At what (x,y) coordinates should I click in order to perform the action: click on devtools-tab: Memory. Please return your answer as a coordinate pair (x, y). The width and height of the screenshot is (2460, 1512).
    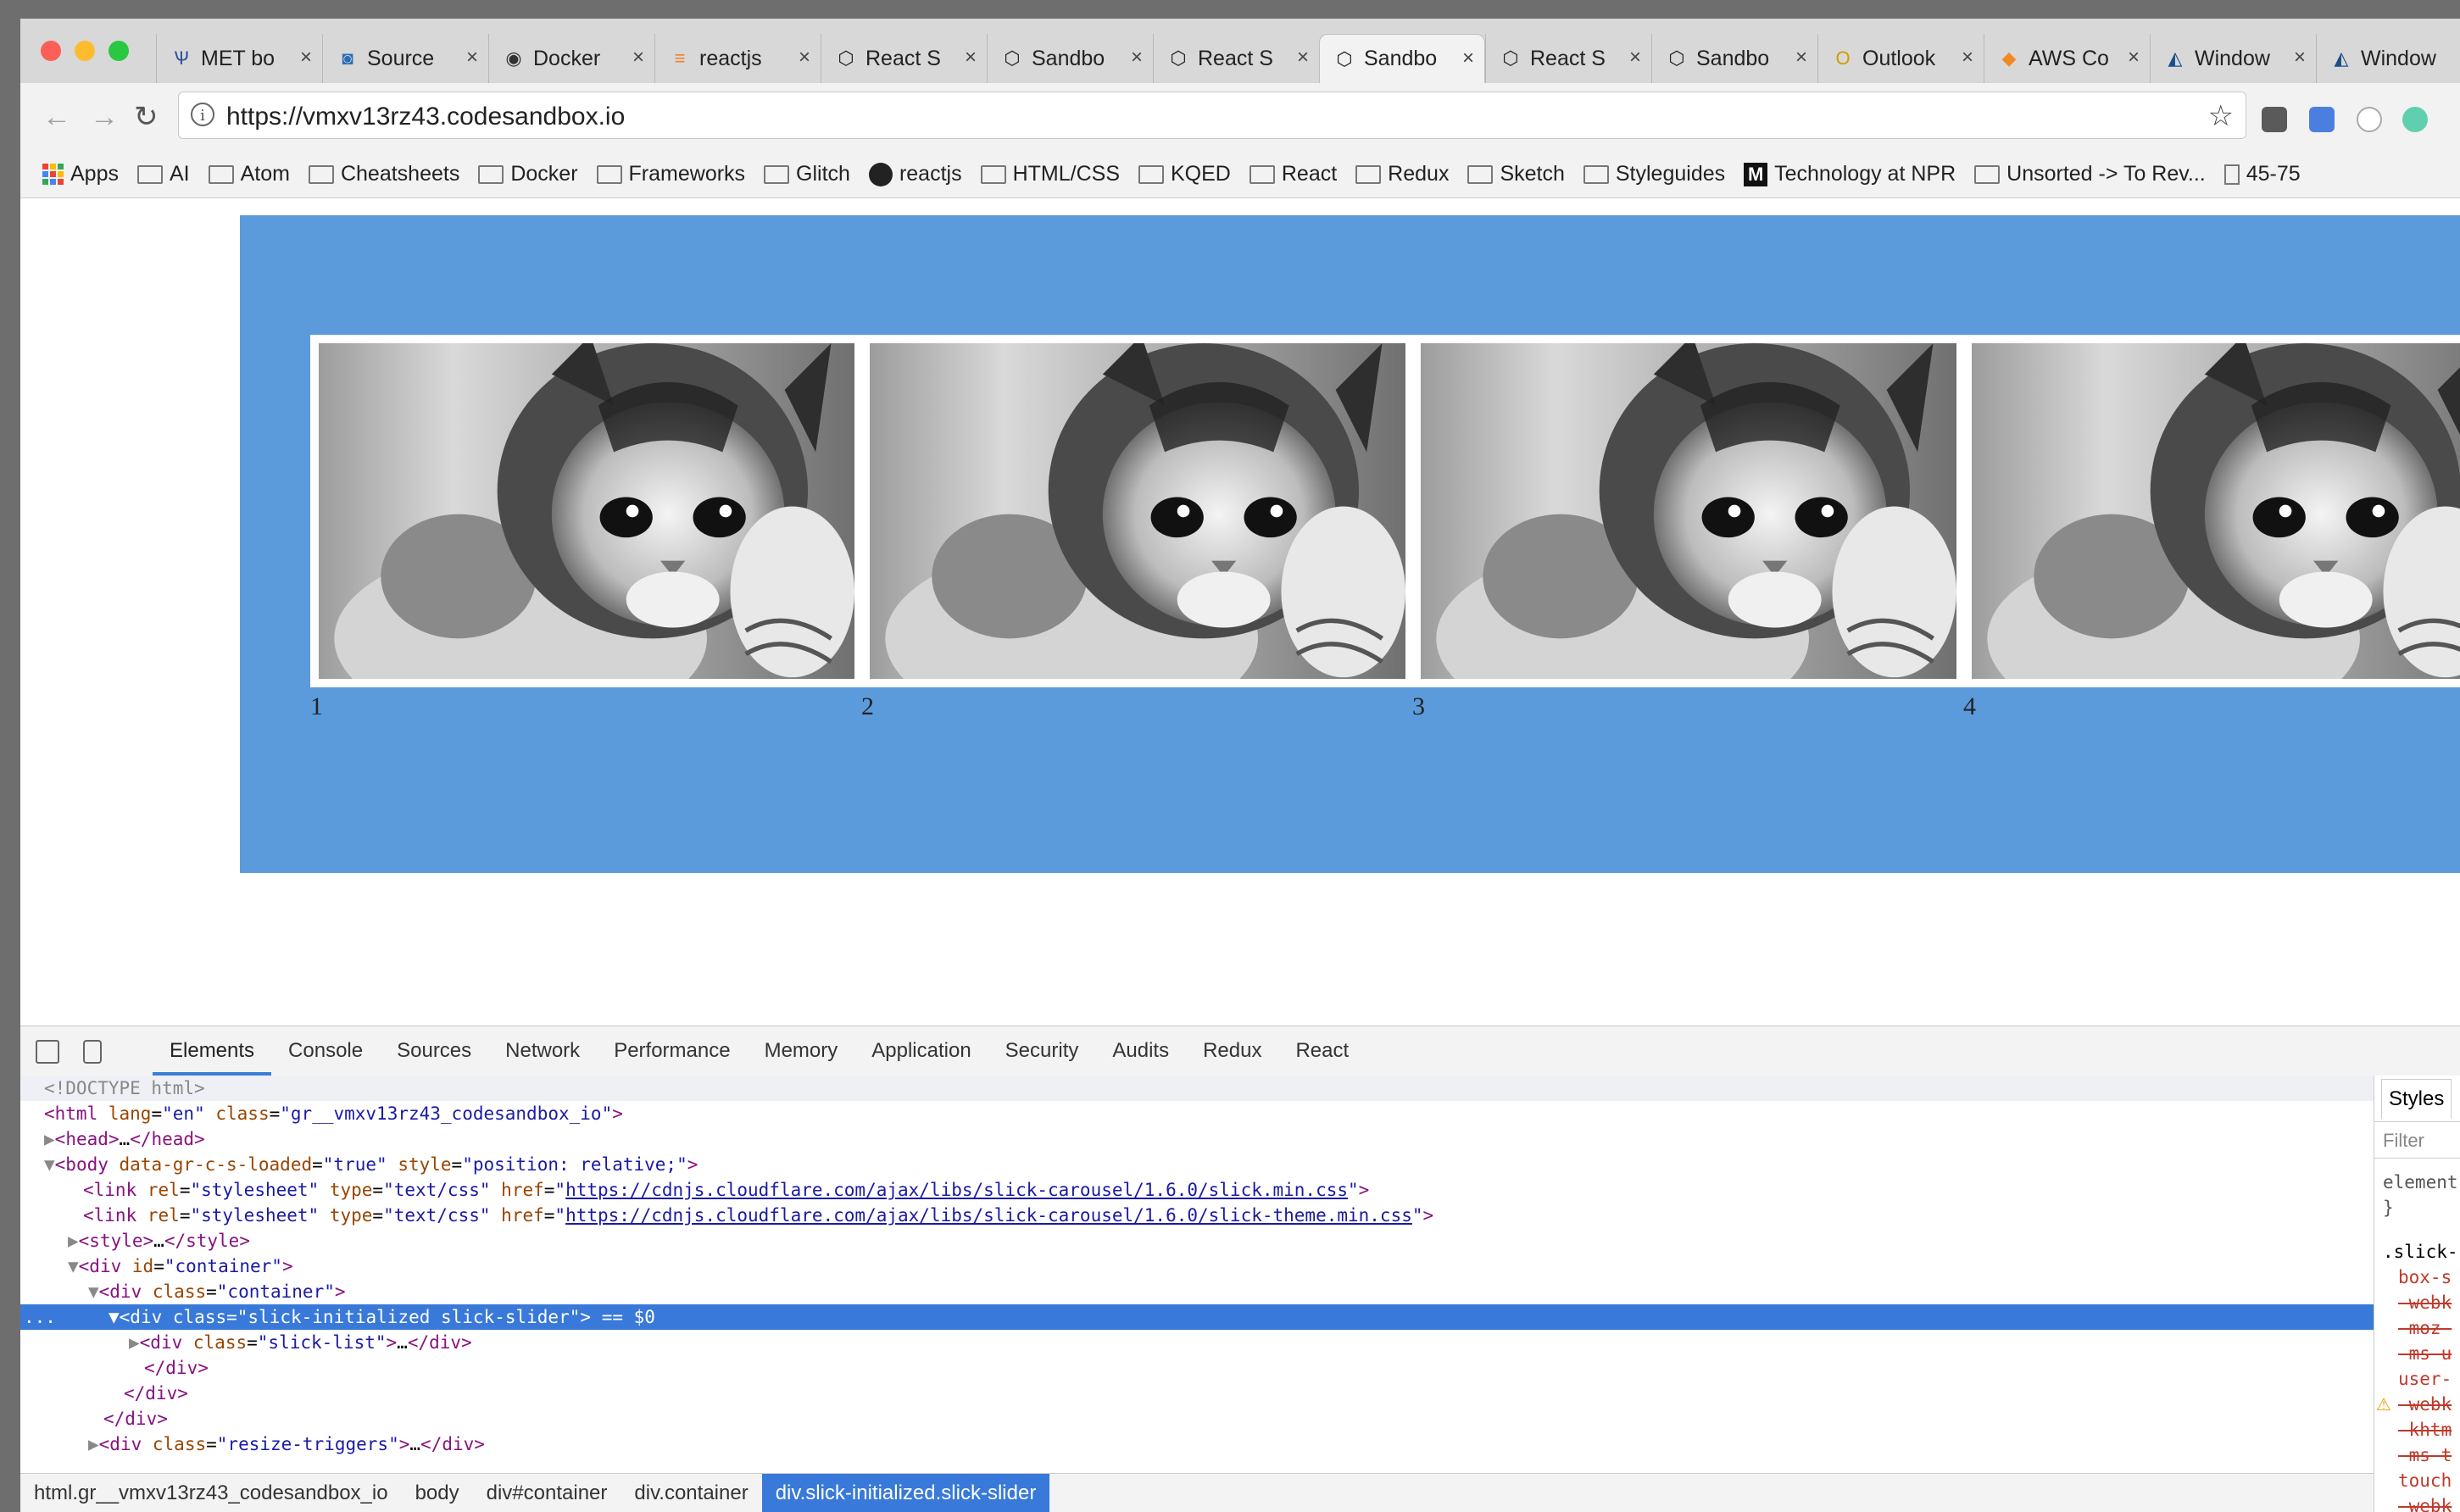
    Looking at the image, I should click on (801, 1051).